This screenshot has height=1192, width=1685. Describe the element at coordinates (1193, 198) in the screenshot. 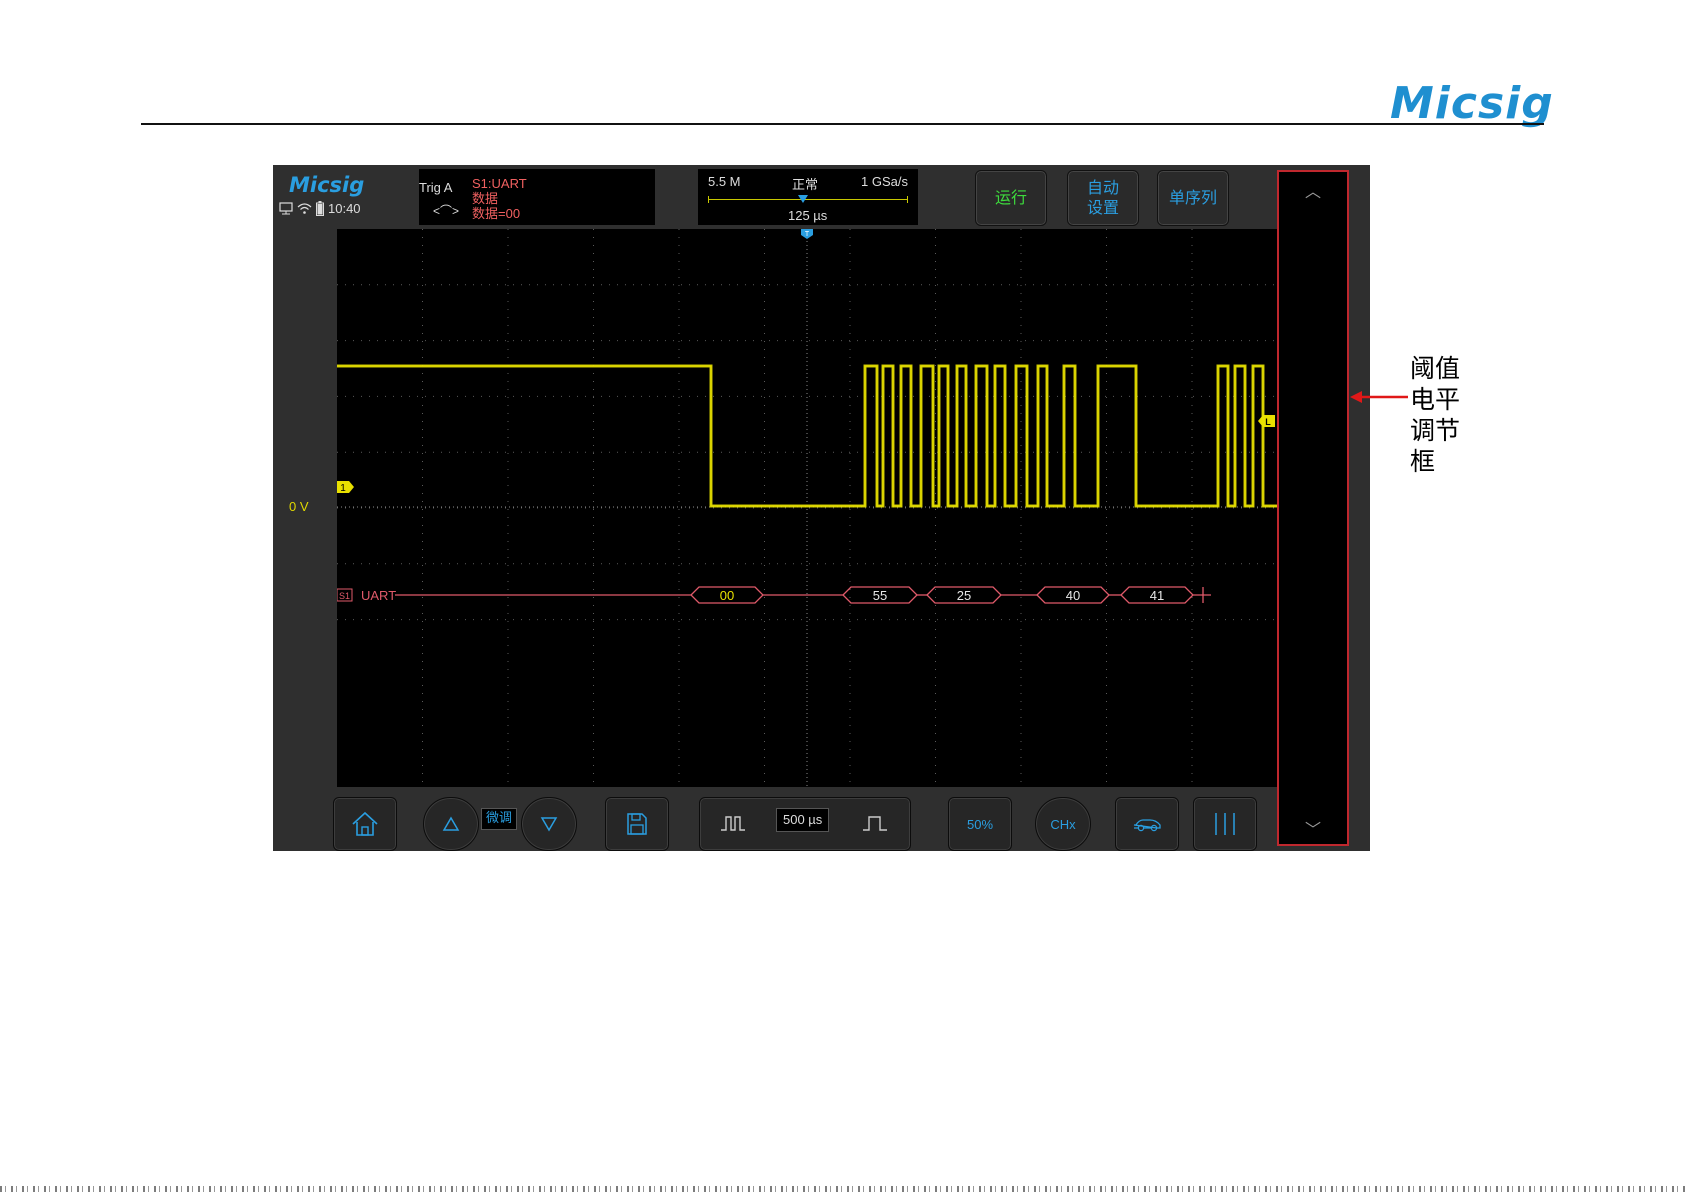

I see `single-sequence-button: 单序列` at that location.